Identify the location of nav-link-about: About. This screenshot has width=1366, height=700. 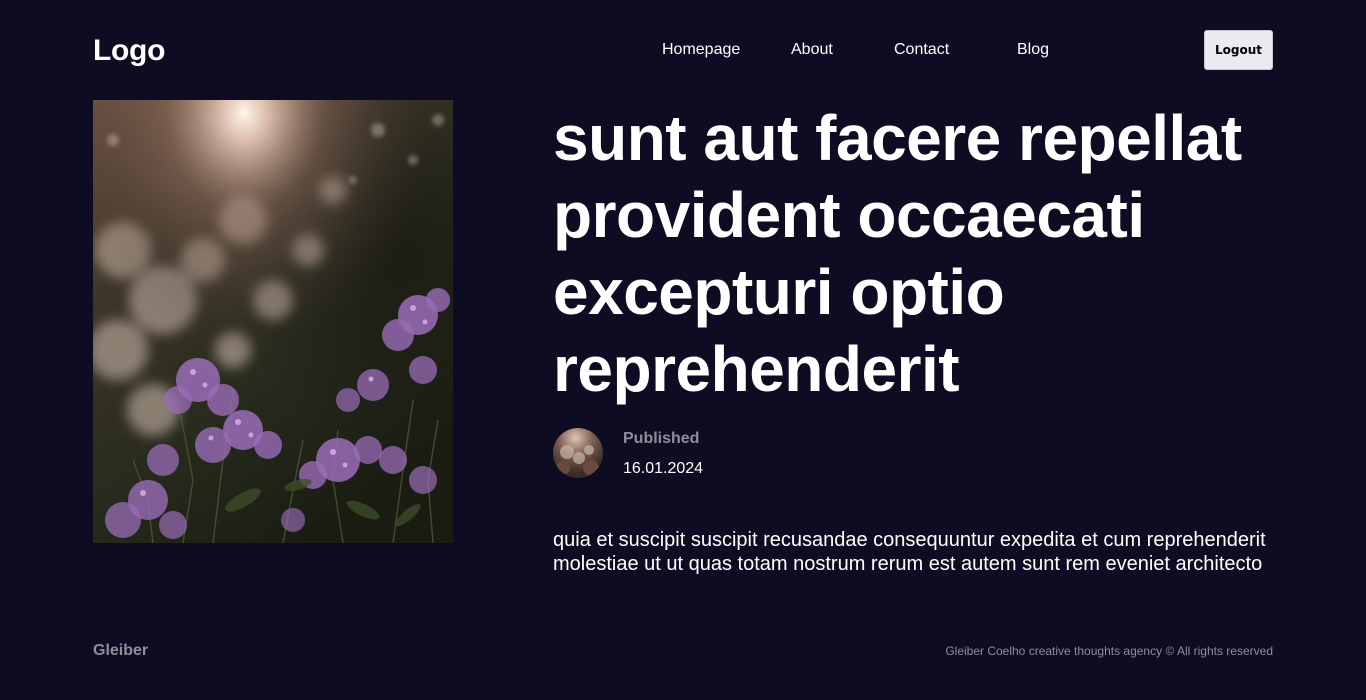
(812, 50).